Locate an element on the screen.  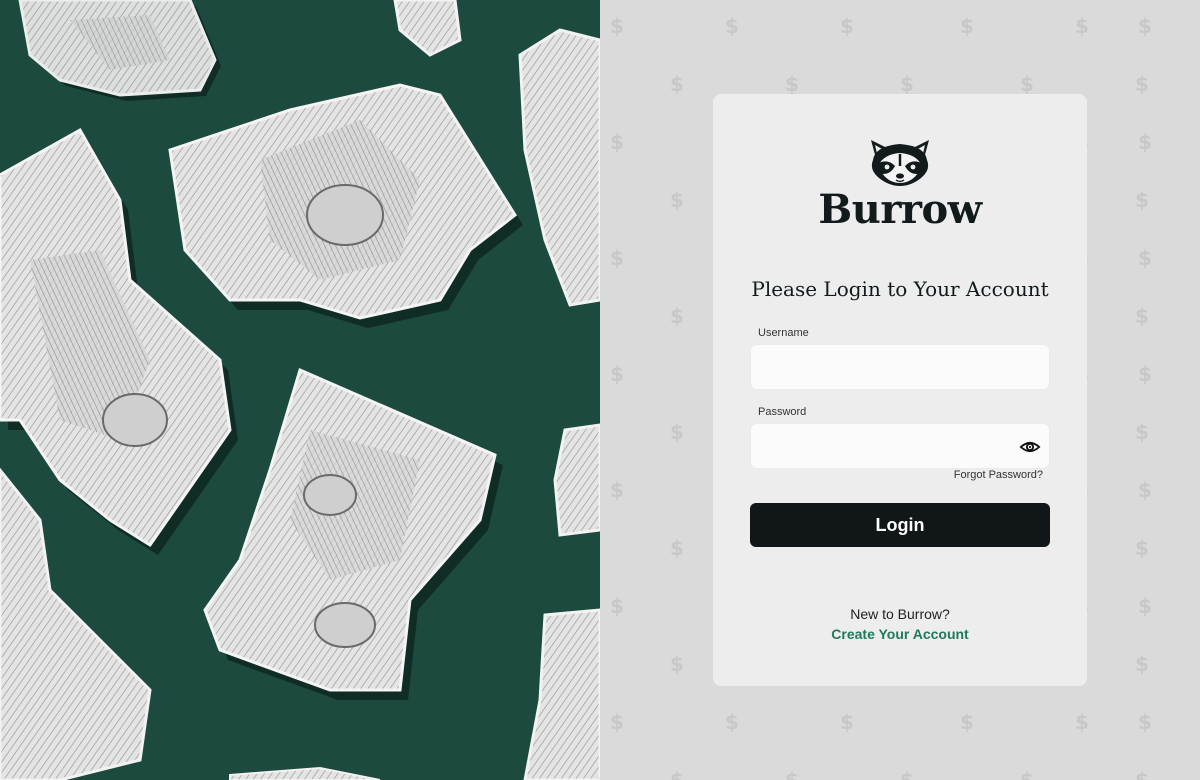
password-input is located at coordinates (900, 446).